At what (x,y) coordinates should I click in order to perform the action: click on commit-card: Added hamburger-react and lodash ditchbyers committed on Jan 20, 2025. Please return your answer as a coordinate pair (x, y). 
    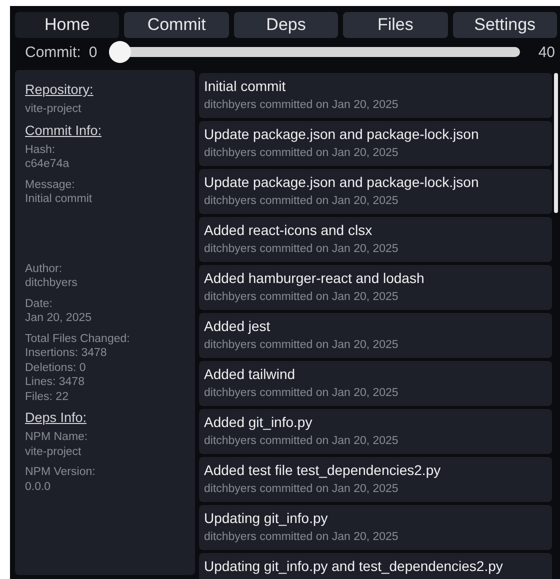
    Looking at the image, I should click on (375, 287).